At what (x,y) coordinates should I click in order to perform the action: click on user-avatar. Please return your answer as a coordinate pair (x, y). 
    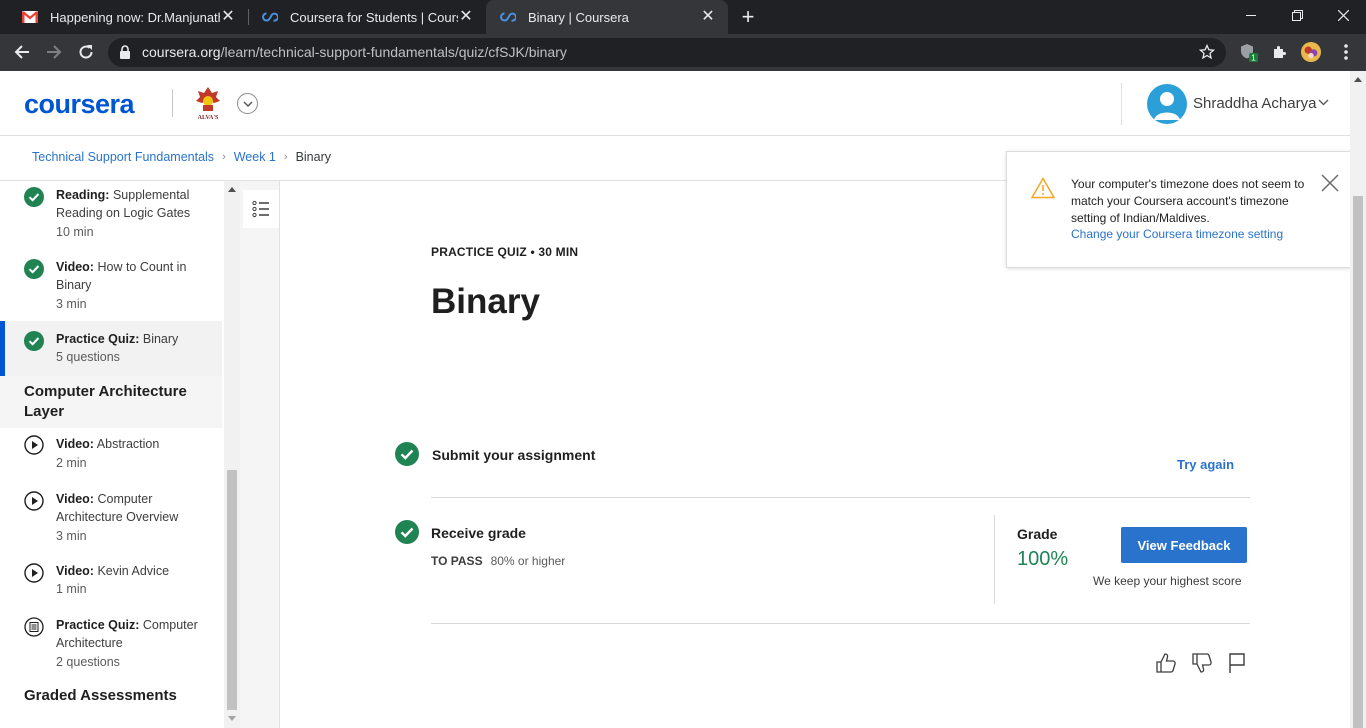
    Looking at the image, I should click on (1167, 104).